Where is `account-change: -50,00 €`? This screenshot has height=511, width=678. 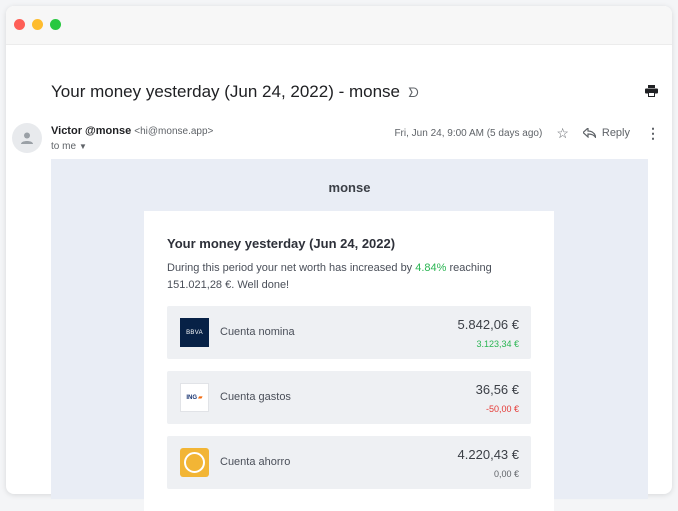 account-change: -50,00 € is located at coordinates (502, 409).